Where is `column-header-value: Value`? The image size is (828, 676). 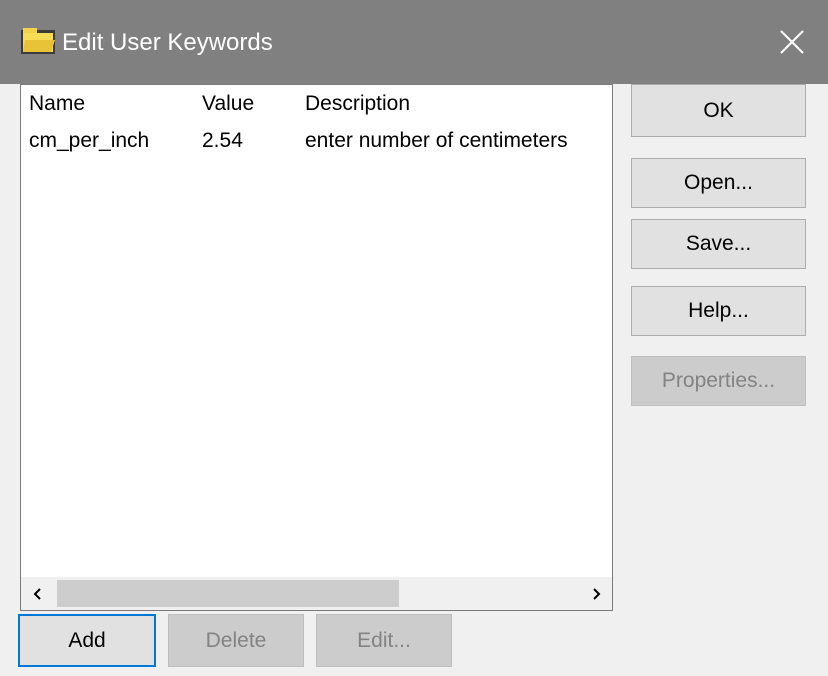 column-header-value: Value is located at coordinates (228, 104).